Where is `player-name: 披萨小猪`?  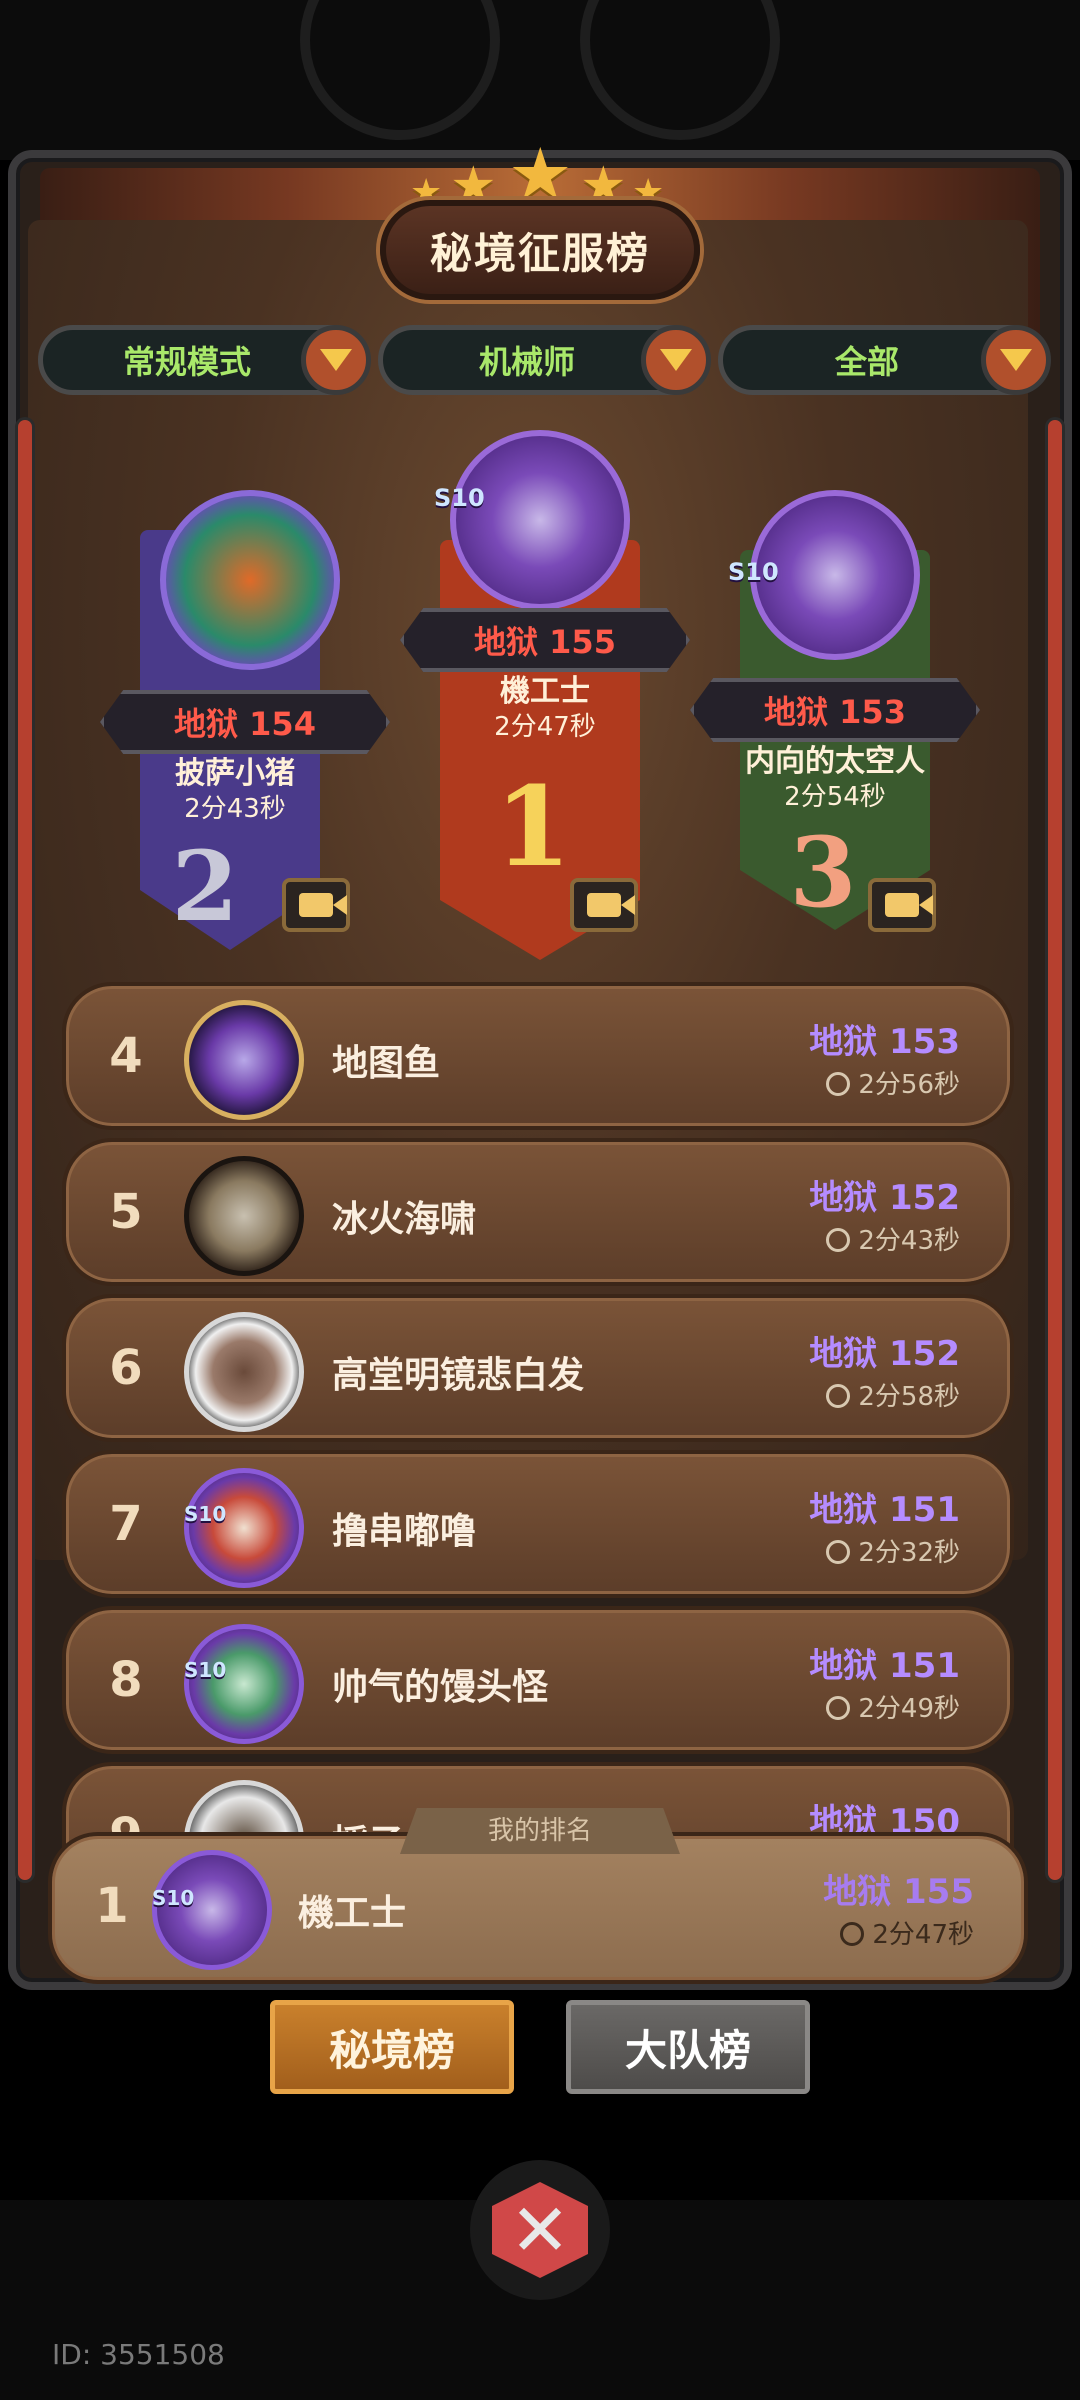
player-name: 披萨小猪 is located at coordinates (235, 773).